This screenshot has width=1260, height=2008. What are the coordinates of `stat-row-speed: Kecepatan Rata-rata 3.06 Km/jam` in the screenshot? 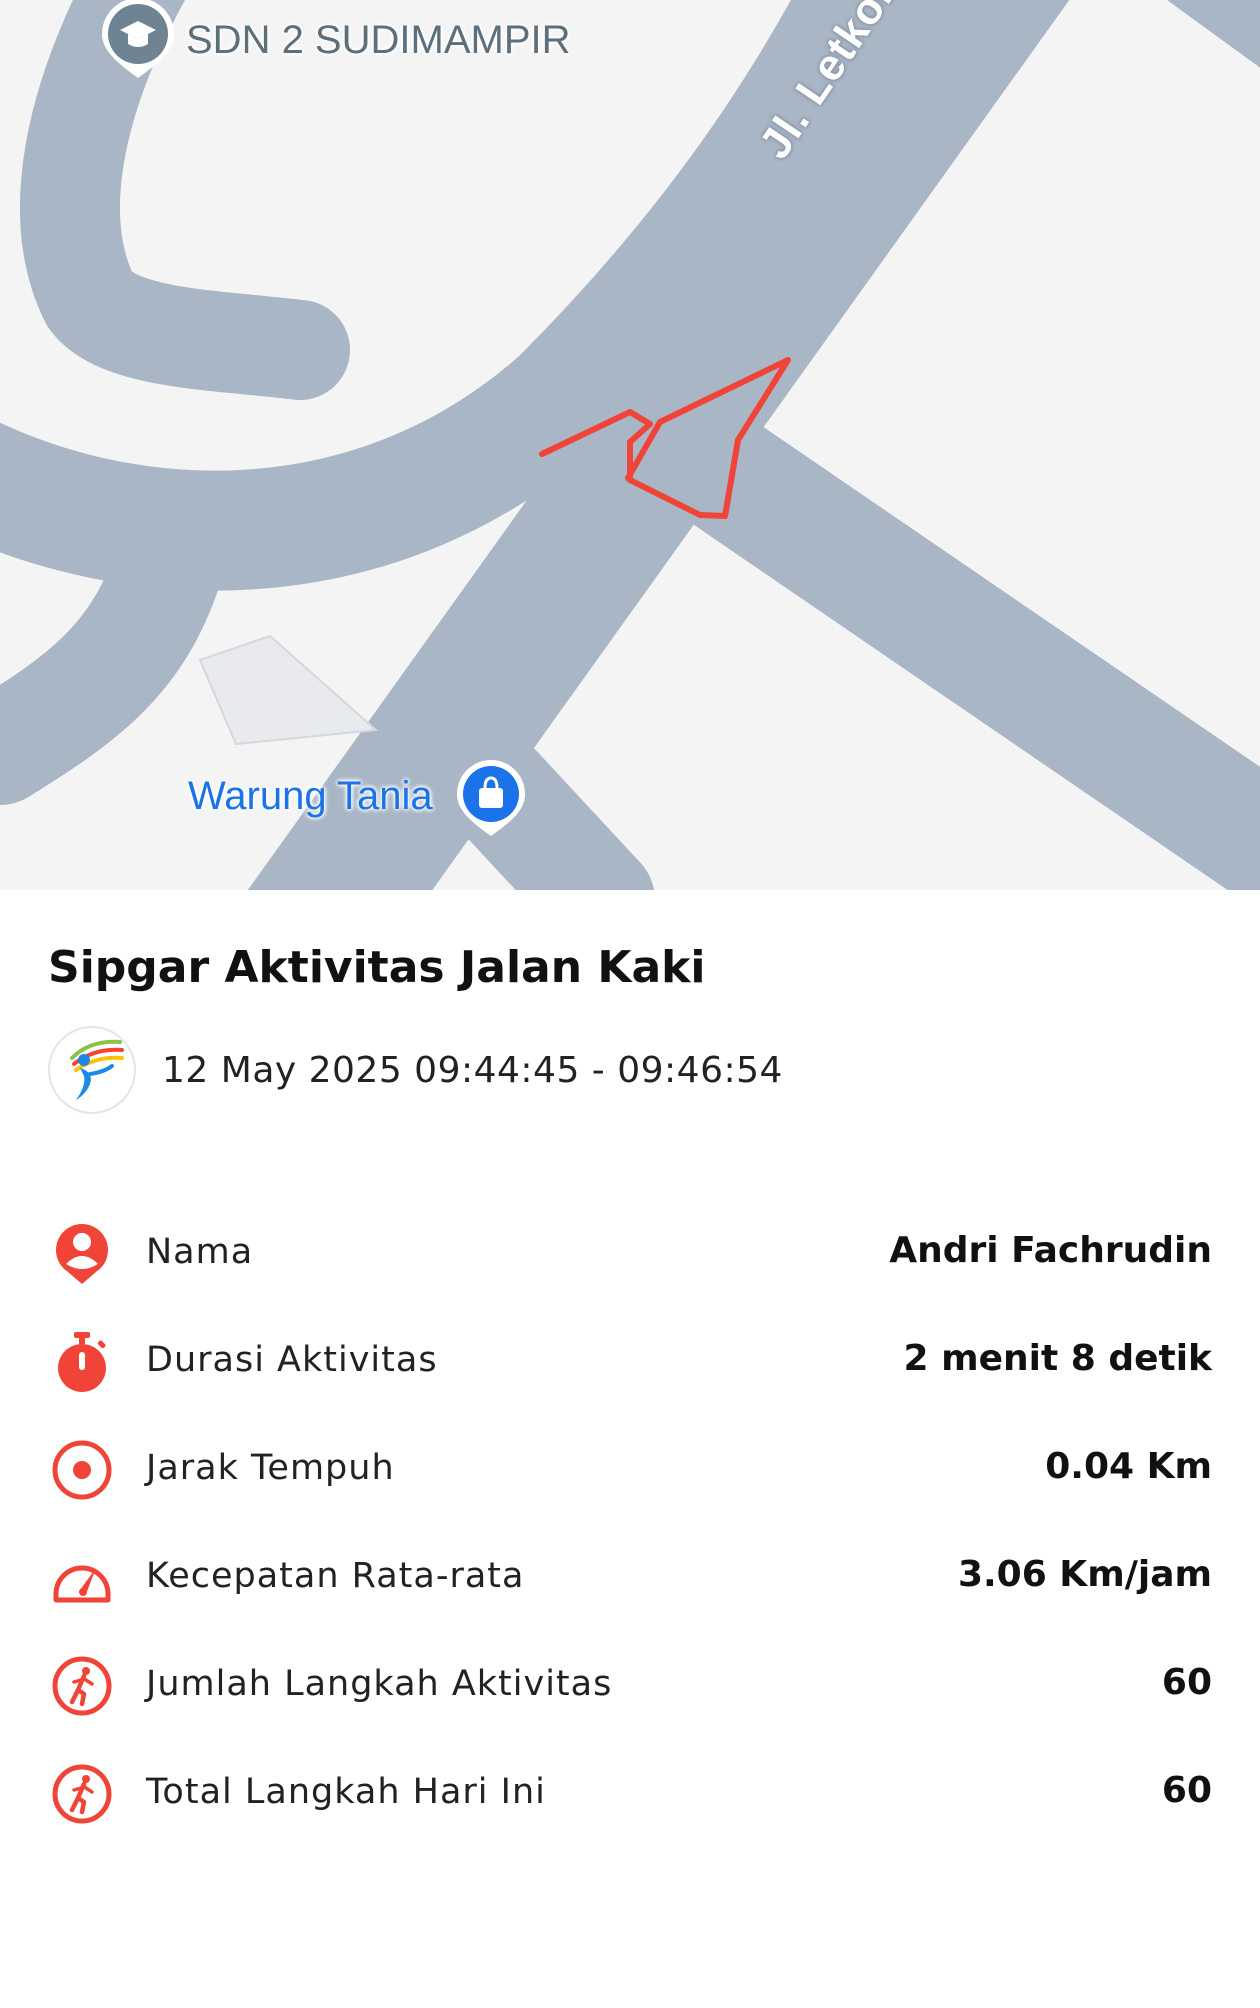 It's located at (630, 1578).